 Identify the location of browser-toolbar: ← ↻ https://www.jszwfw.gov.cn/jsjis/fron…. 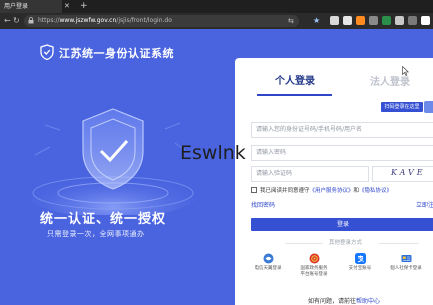
(216, 21).